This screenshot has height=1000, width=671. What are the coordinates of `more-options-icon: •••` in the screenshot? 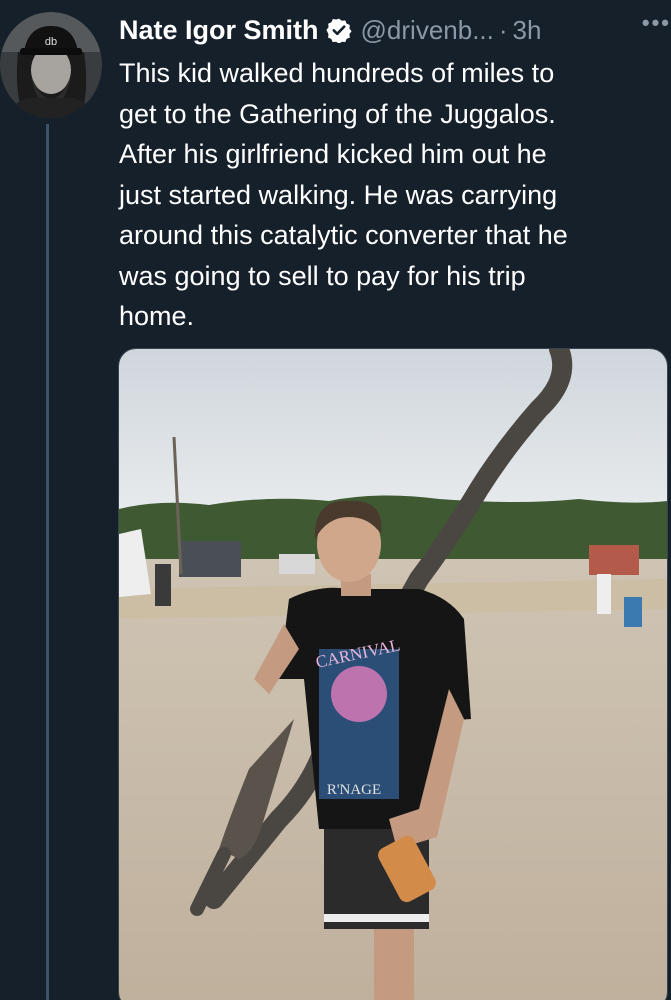 It's located at (656, 23).